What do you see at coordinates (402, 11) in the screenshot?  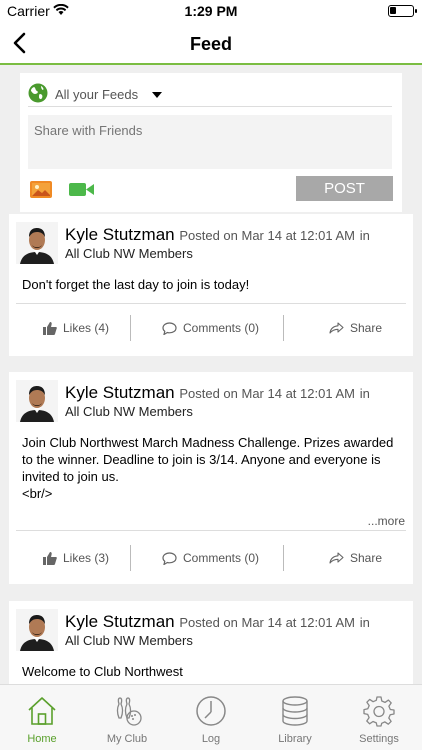 I see `battery-icon` at bounding box center [402, 11].